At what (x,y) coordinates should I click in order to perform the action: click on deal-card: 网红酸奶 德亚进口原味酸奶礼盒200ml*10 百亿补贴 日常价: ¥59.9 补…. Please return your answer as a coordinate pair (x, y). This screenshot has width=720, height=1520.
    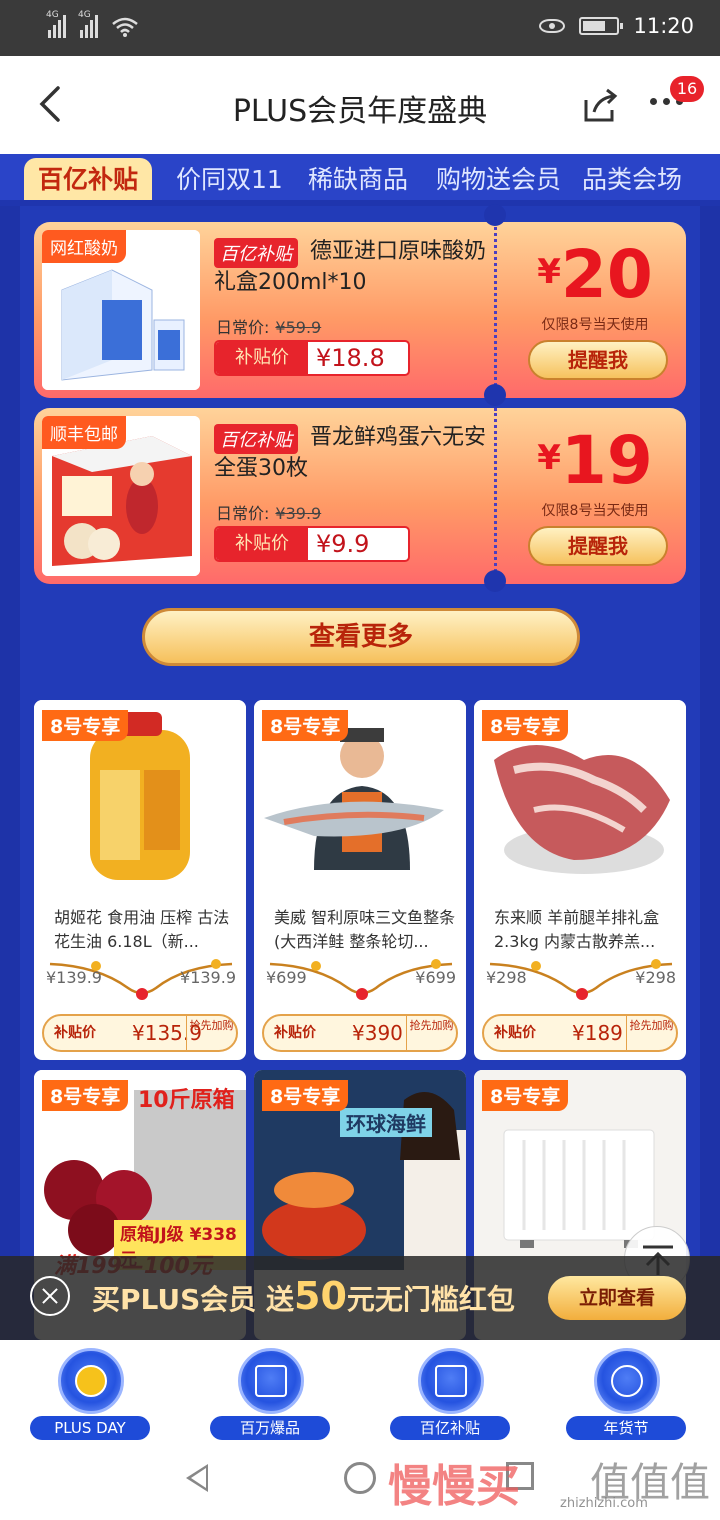
    Looking at the image, I should click on (360, 310).